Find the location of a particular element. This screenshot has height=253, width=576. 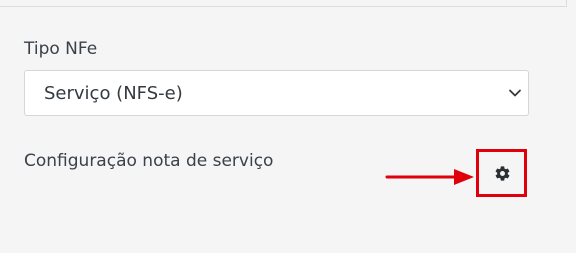

tipo-nfe-label: Tipo NFe is located at coordinates (61, 49).